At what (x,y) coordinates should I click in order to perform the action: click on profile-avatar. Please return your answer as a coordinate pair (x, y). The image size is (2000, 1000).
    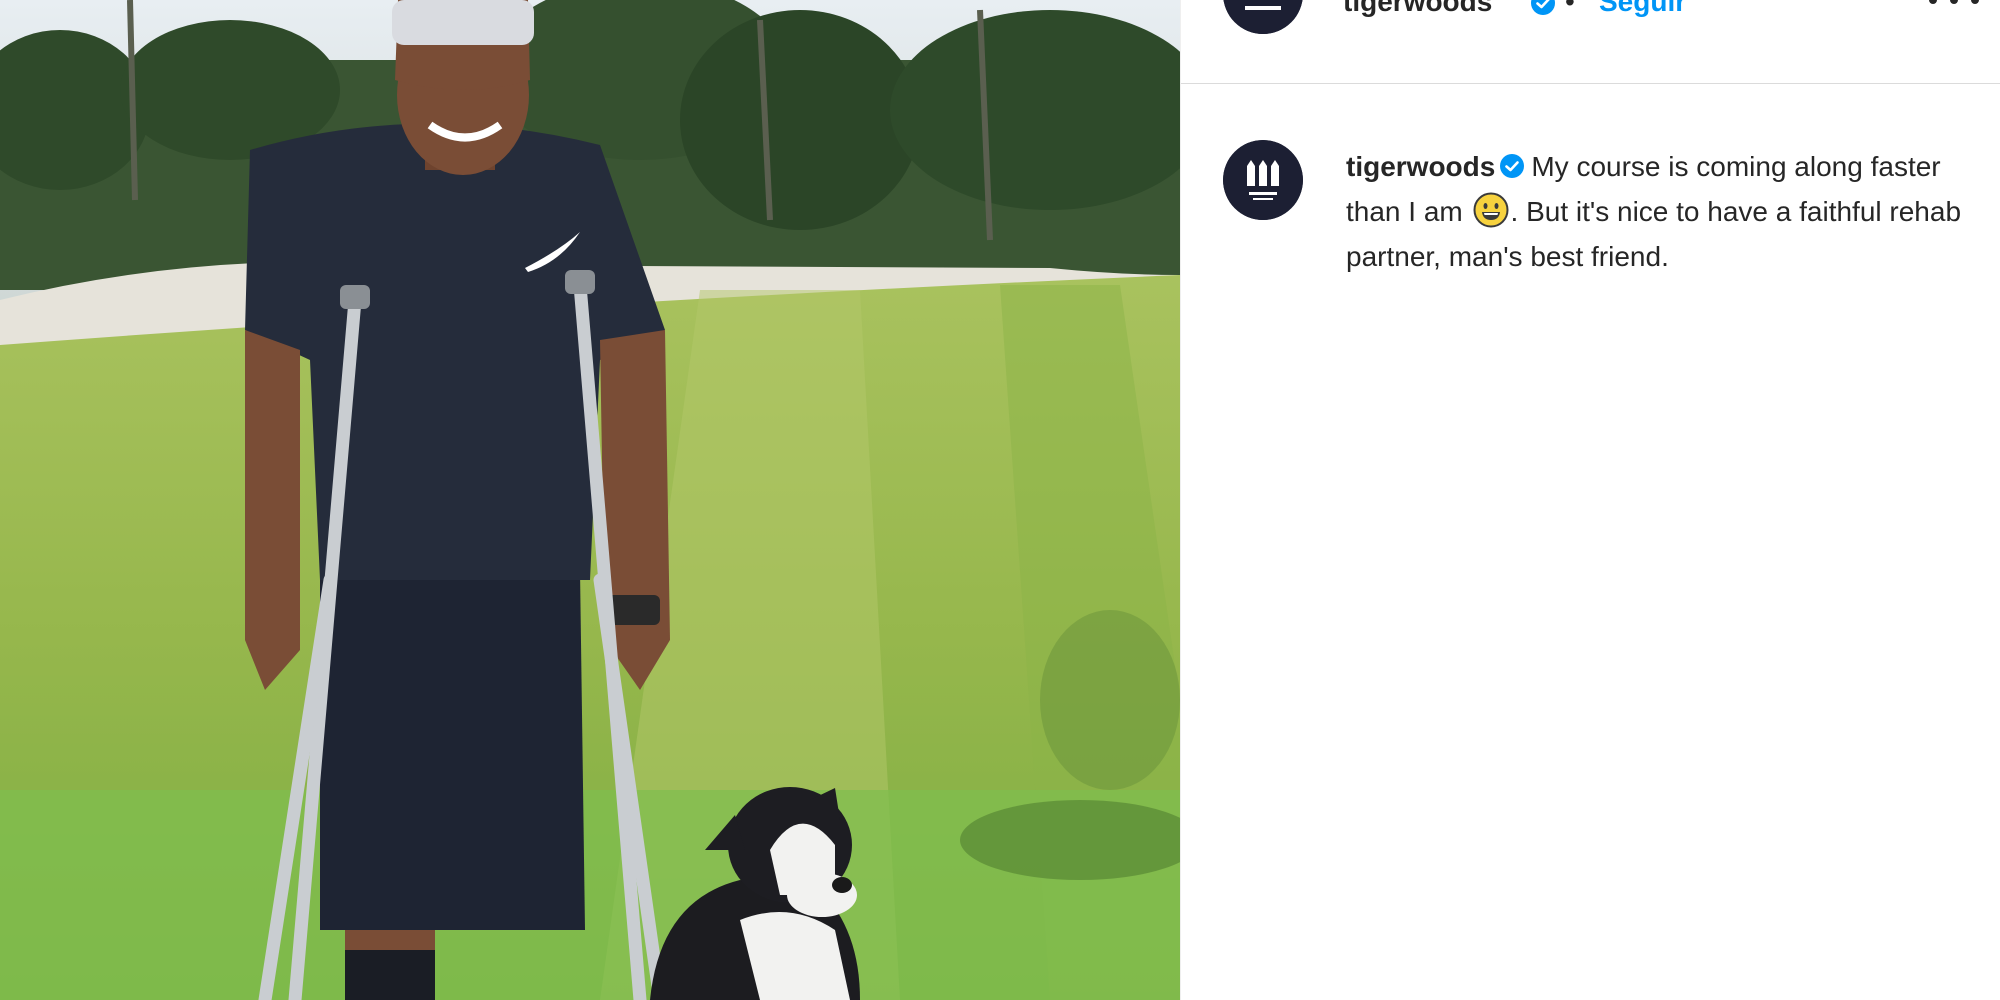
    Looking at the image, I should click on (1263, 17).